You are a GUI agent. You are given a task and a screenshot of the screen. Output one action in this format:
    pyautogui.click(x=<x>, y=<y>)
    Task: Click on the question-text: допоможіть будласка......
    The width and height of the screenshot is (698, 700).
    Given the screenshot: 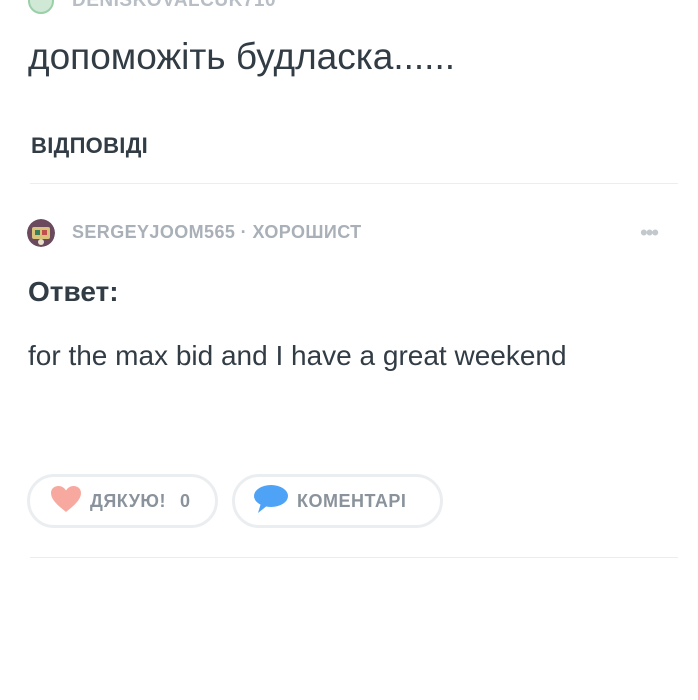 What is the action you would take?
    pyautogui.click(x=242, y=56)
    